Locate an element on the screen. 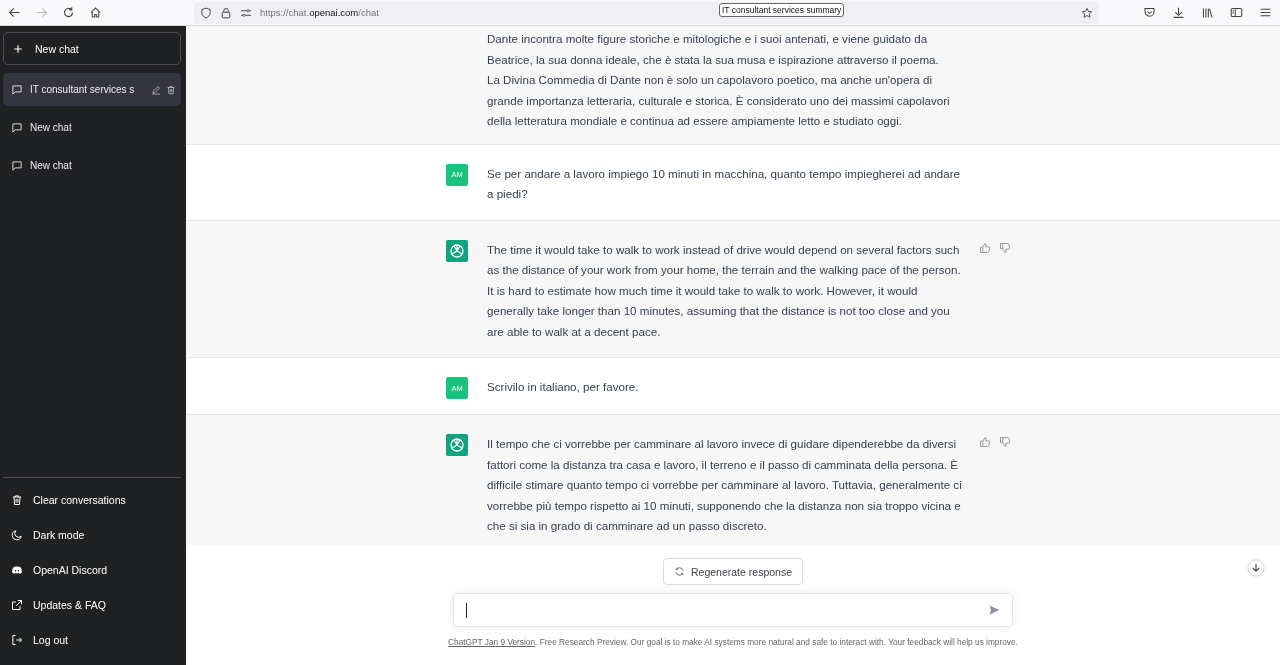  star-icon is located at coordinates (1087, 12).